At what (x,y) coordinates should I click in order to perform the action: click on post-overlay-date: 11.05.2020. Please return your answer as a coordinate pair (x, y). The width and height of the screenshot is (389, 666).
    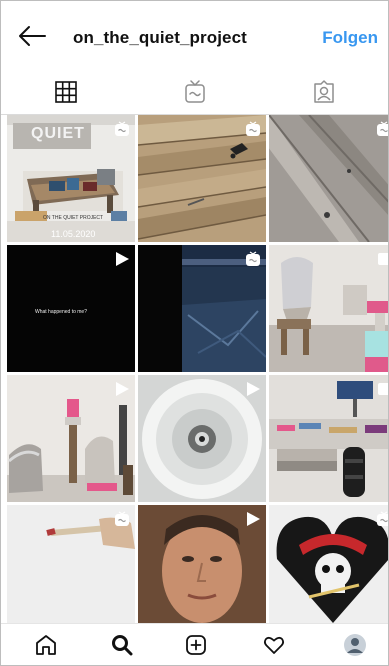
    Looking at the image, I should click on (73, 234).